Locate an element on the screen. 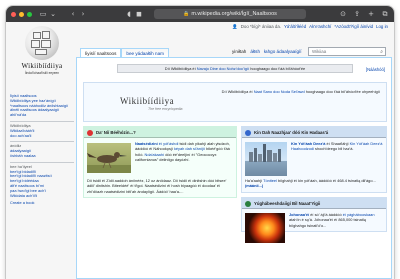 The height and width of the screenshot is (279, 400). news-text-1: éí Shaaťiáhjí is located at coordinates (337, 143).